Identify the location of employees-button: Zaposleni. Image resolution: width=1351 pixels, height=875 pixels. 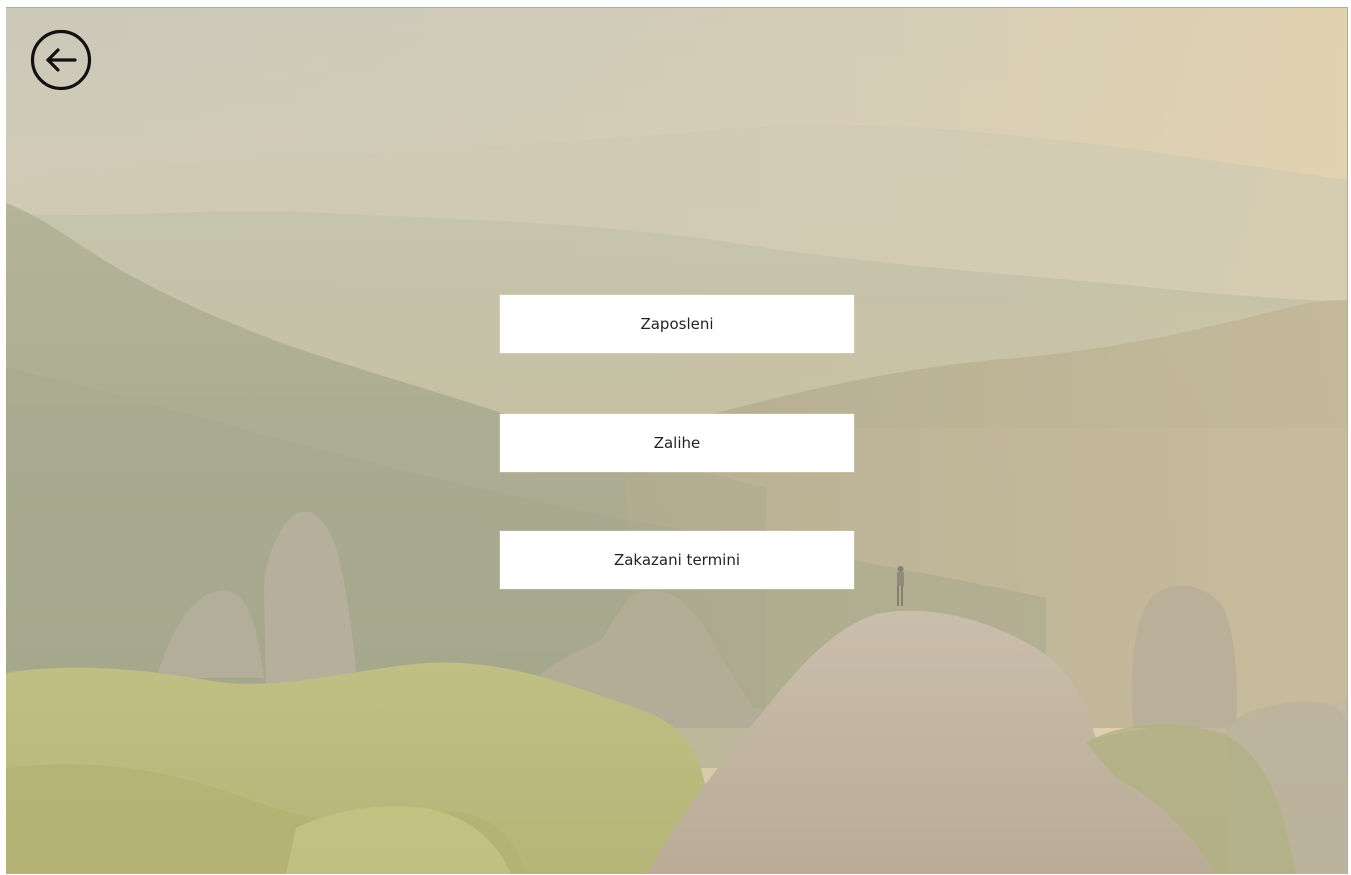
(677, 324).